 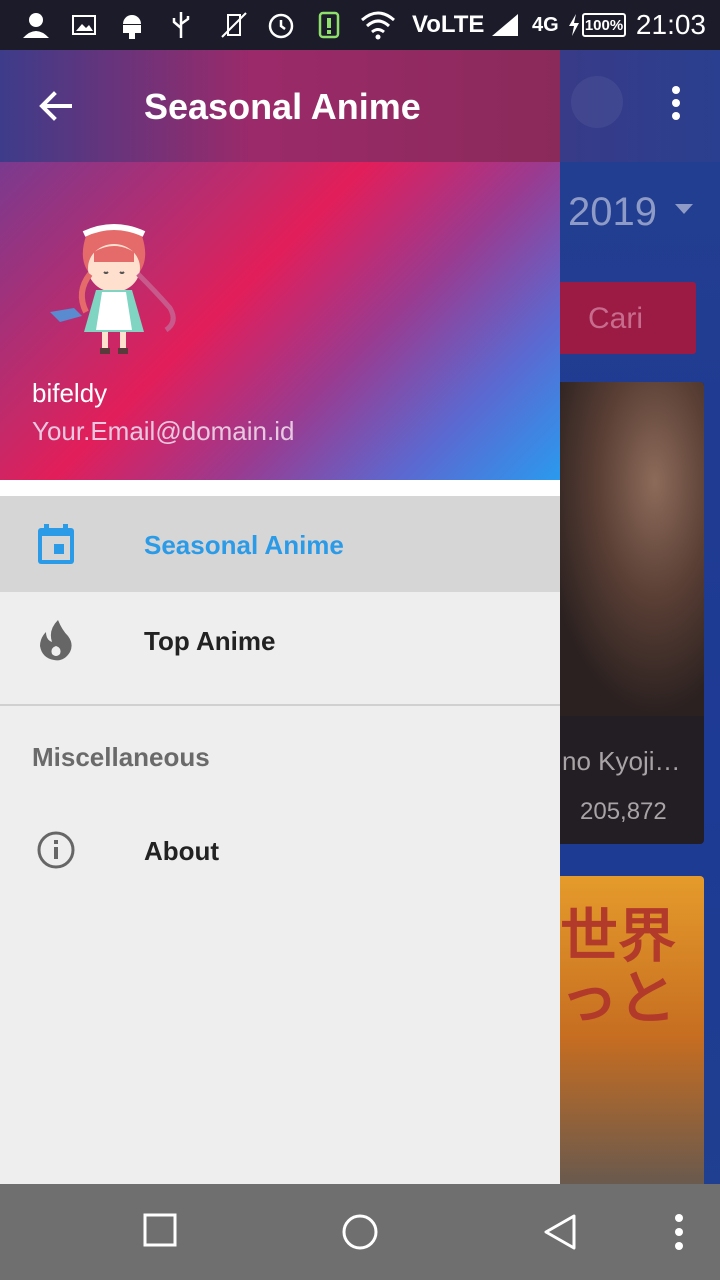 What do you see at coordinates (280, 850) in the screenshot?
I see `nav-item-about: About` at bounding box center [280, 850].